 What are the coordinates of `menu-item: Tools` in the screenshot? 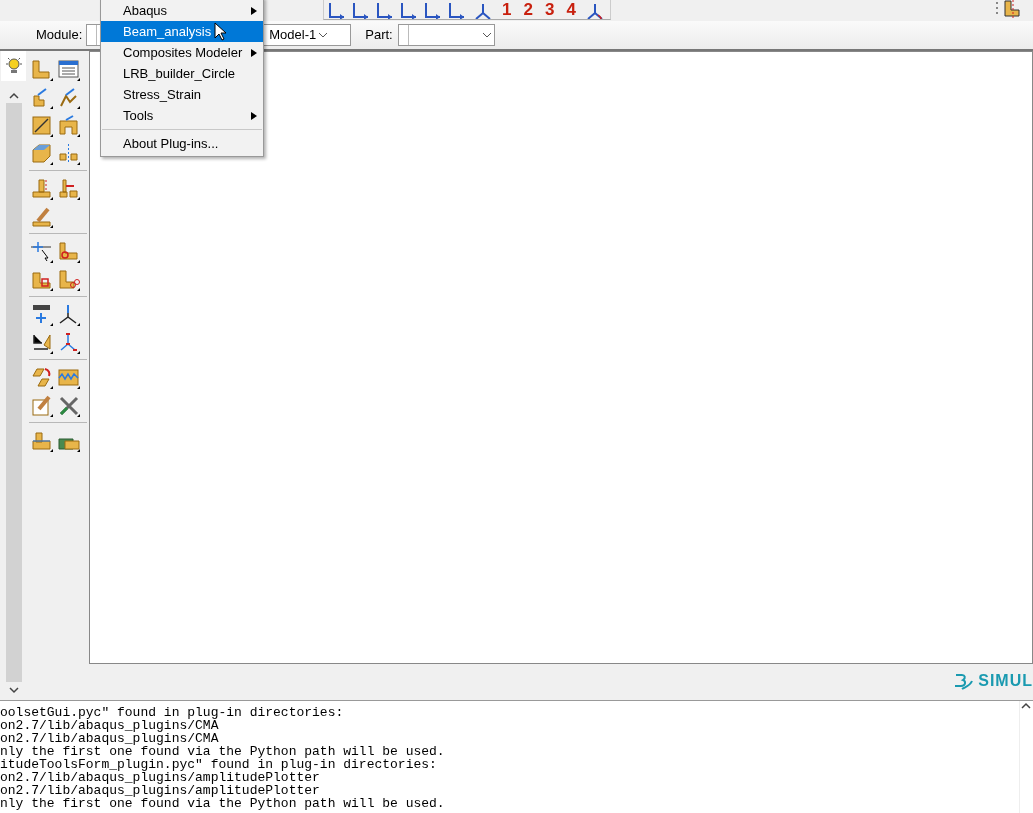 It's located at (182, 115).